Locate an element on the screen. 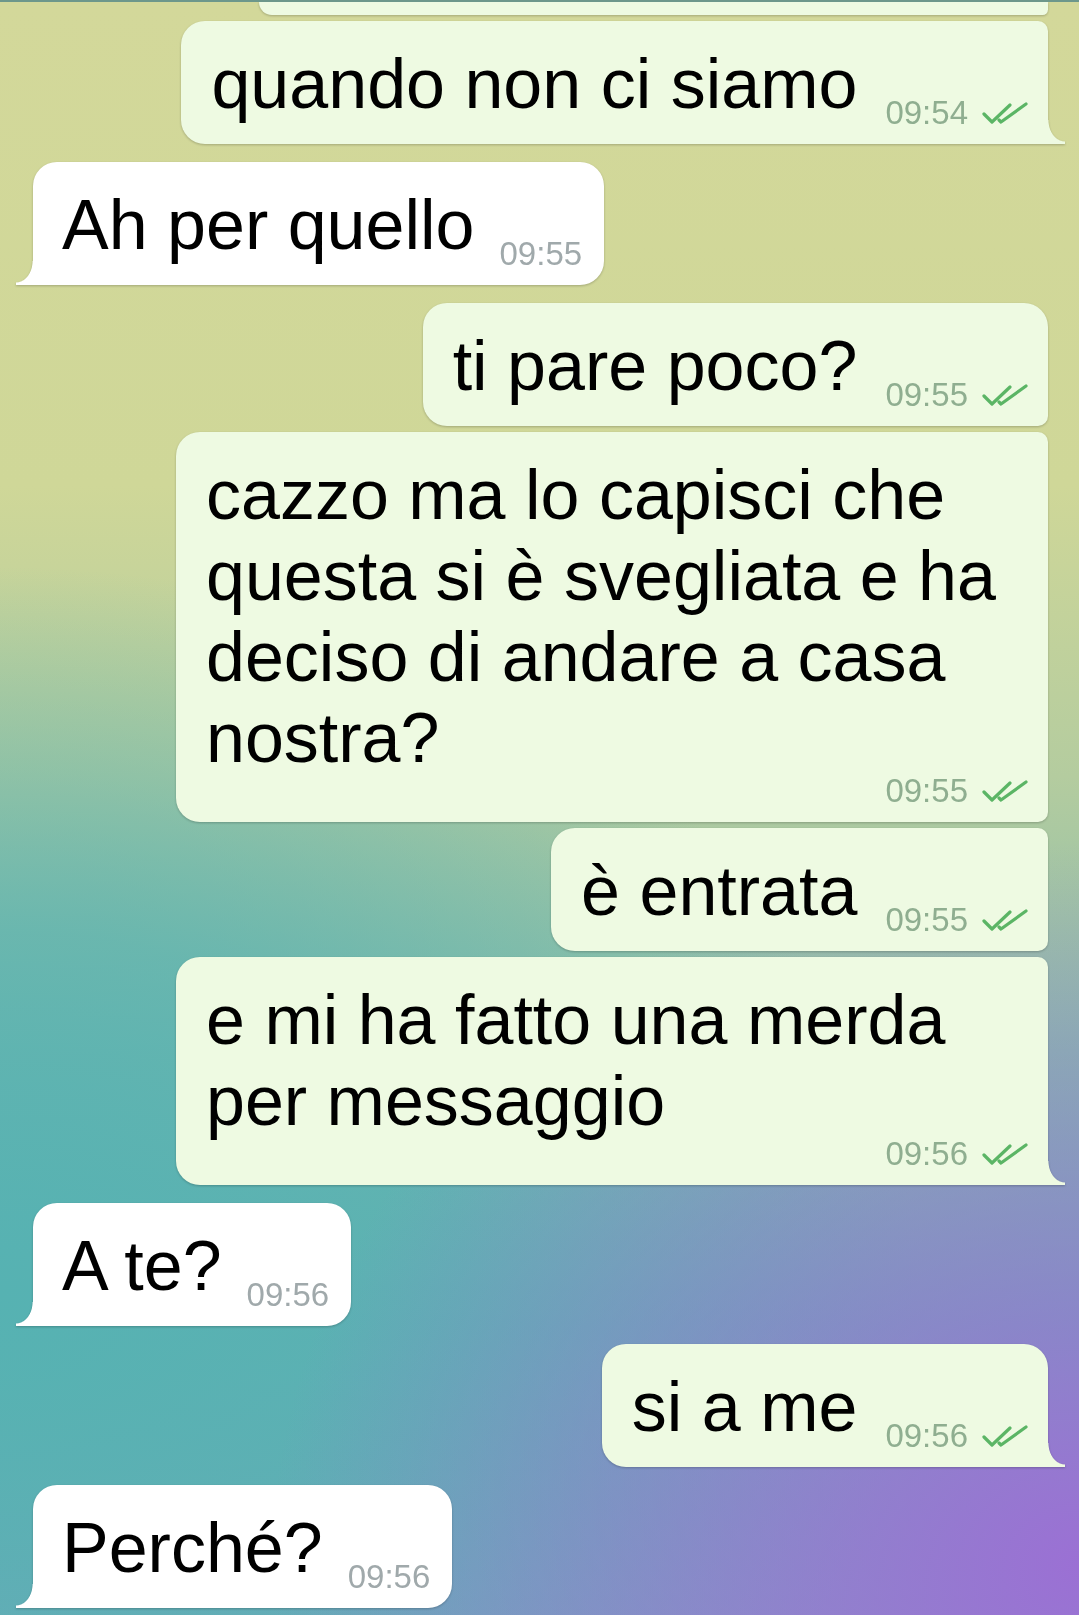  message-text: Perché? is located at coordinates (192, 1548).